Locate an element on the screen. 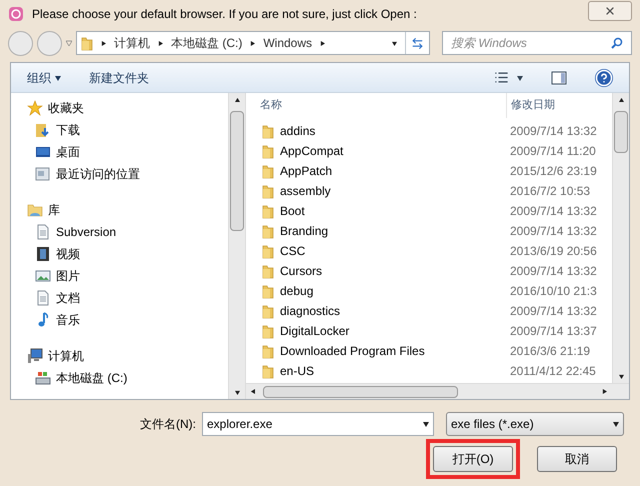 Image resolution: width=640 pixels, height=486 pixels. nav-item: 图片 is located at coordinates (127, 276).